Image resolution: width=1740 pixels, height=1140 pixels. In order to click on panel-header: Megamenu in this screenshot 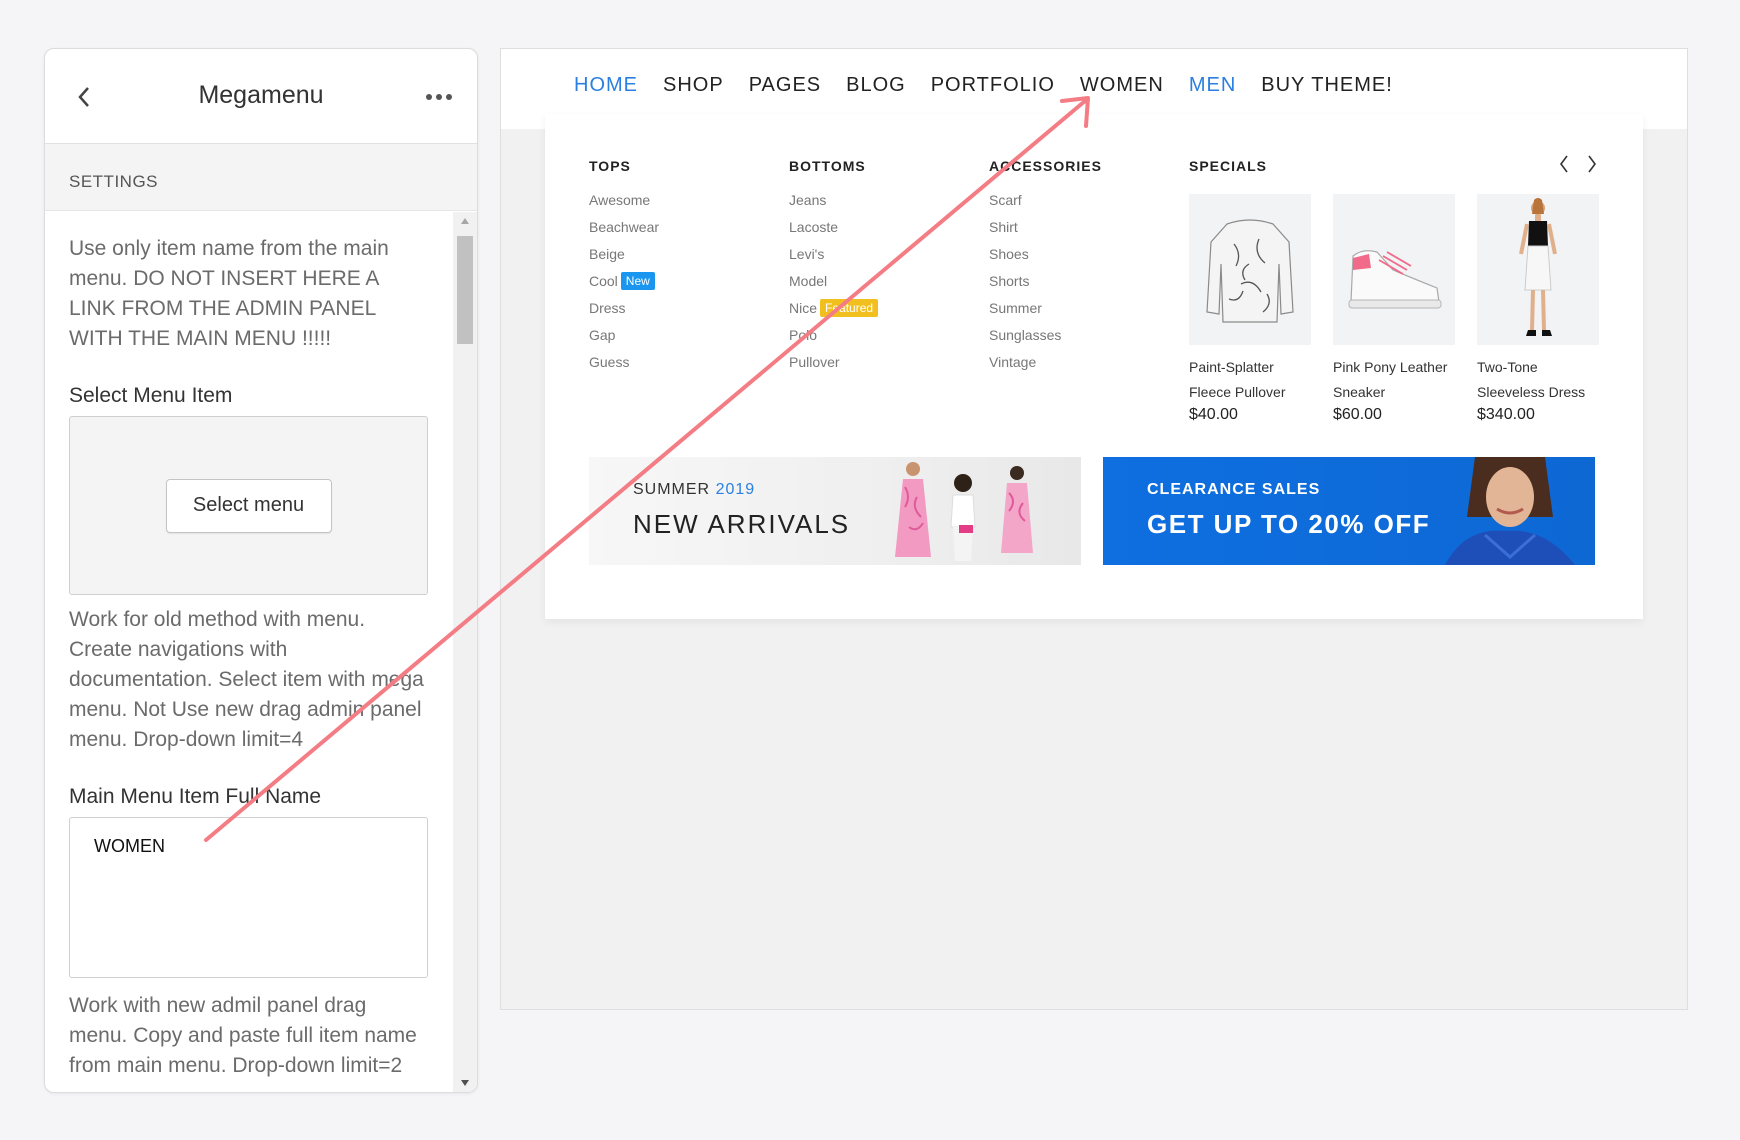, I will do `click(261, 96)`.